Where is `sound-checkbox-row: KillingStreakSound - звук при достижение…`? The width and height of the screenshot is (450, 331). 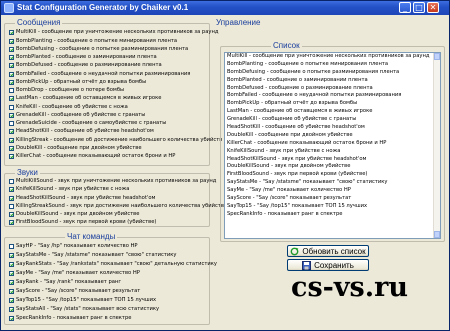
sound-checkbox-row: KillingStreakSound - звук при достижение… is located at coordinates (116, 206).